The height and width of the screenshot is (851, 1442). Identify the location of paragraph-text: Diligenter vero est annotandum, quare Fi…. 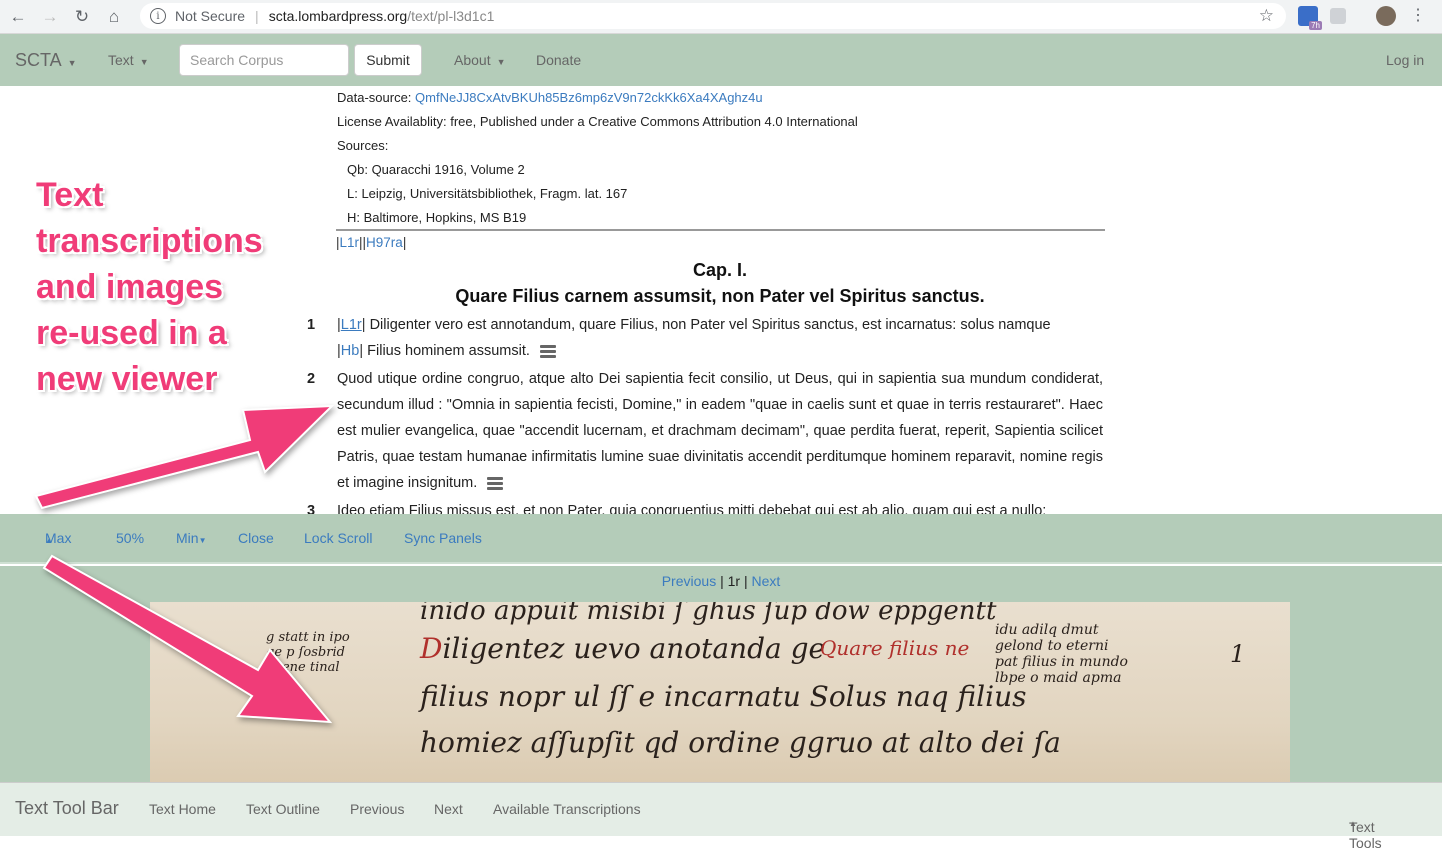
(710, 325).